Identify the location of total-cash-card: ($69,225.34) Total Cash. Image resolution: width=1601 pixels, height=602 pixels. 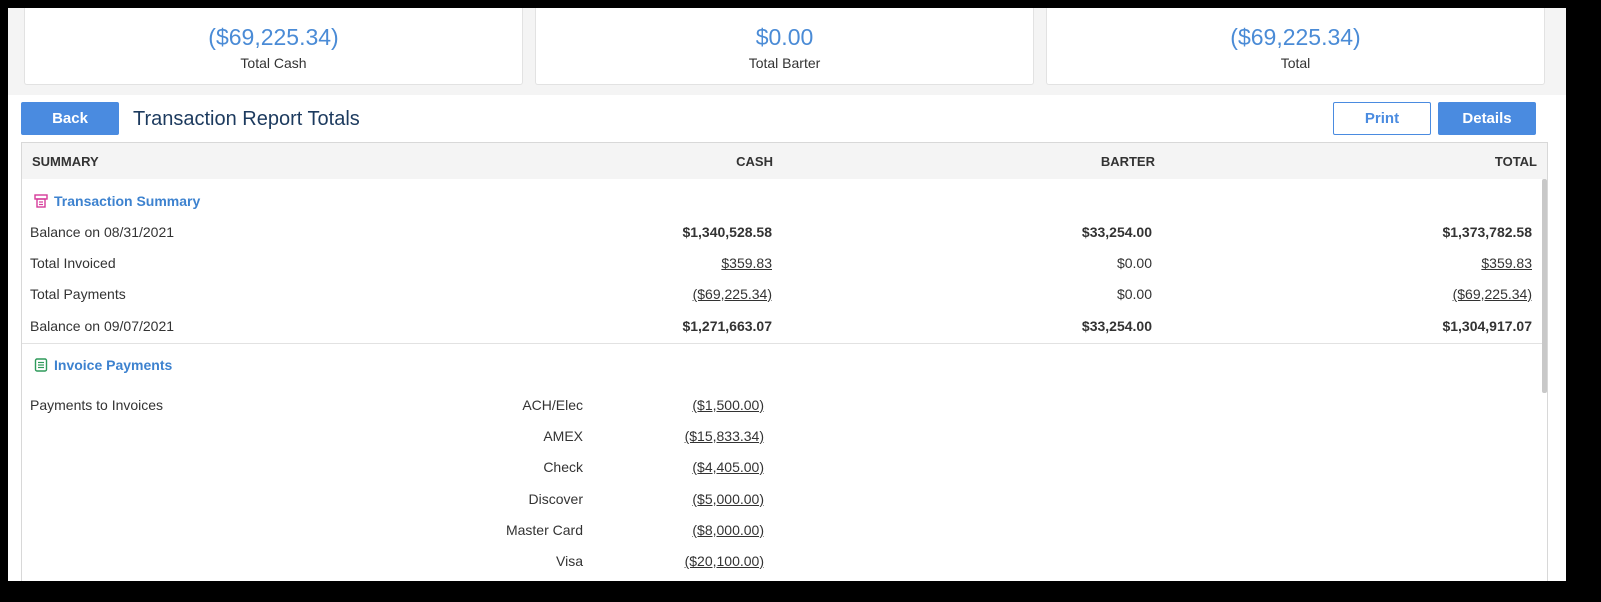
(273, 46).